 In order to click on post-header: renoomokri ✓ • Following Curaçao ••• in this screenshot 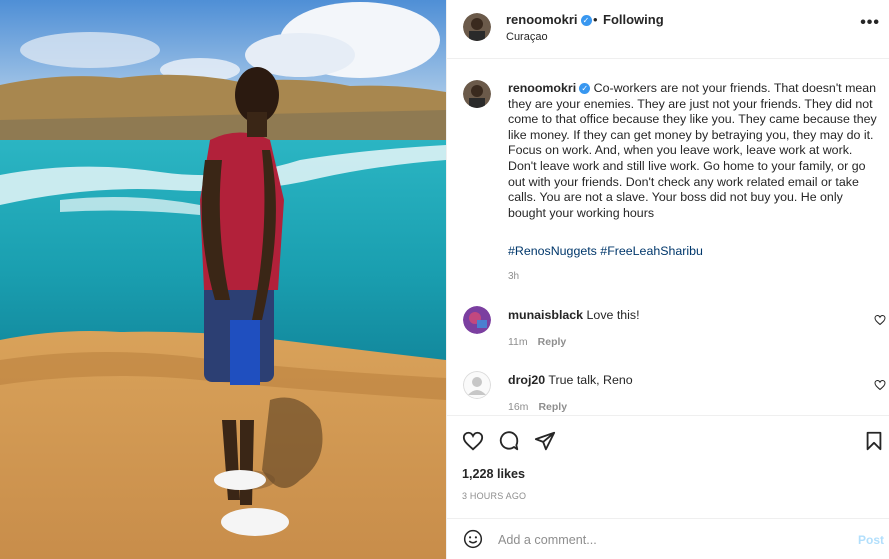, I will do `click(668, 29)`.